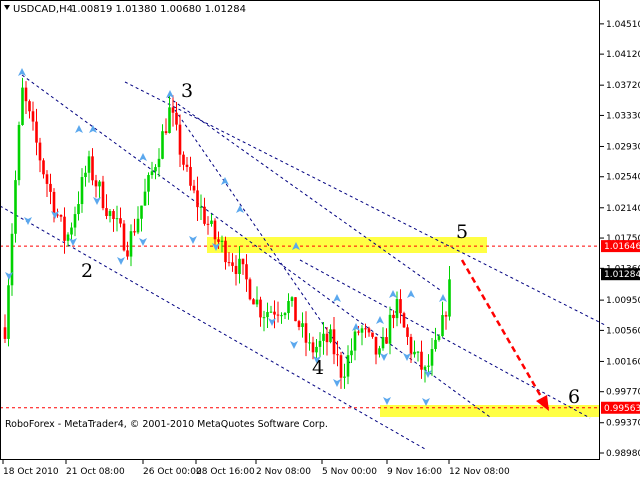 The image size is (640, 480). I want to click on y-tick-label: 1.03330, so click(623, 116).